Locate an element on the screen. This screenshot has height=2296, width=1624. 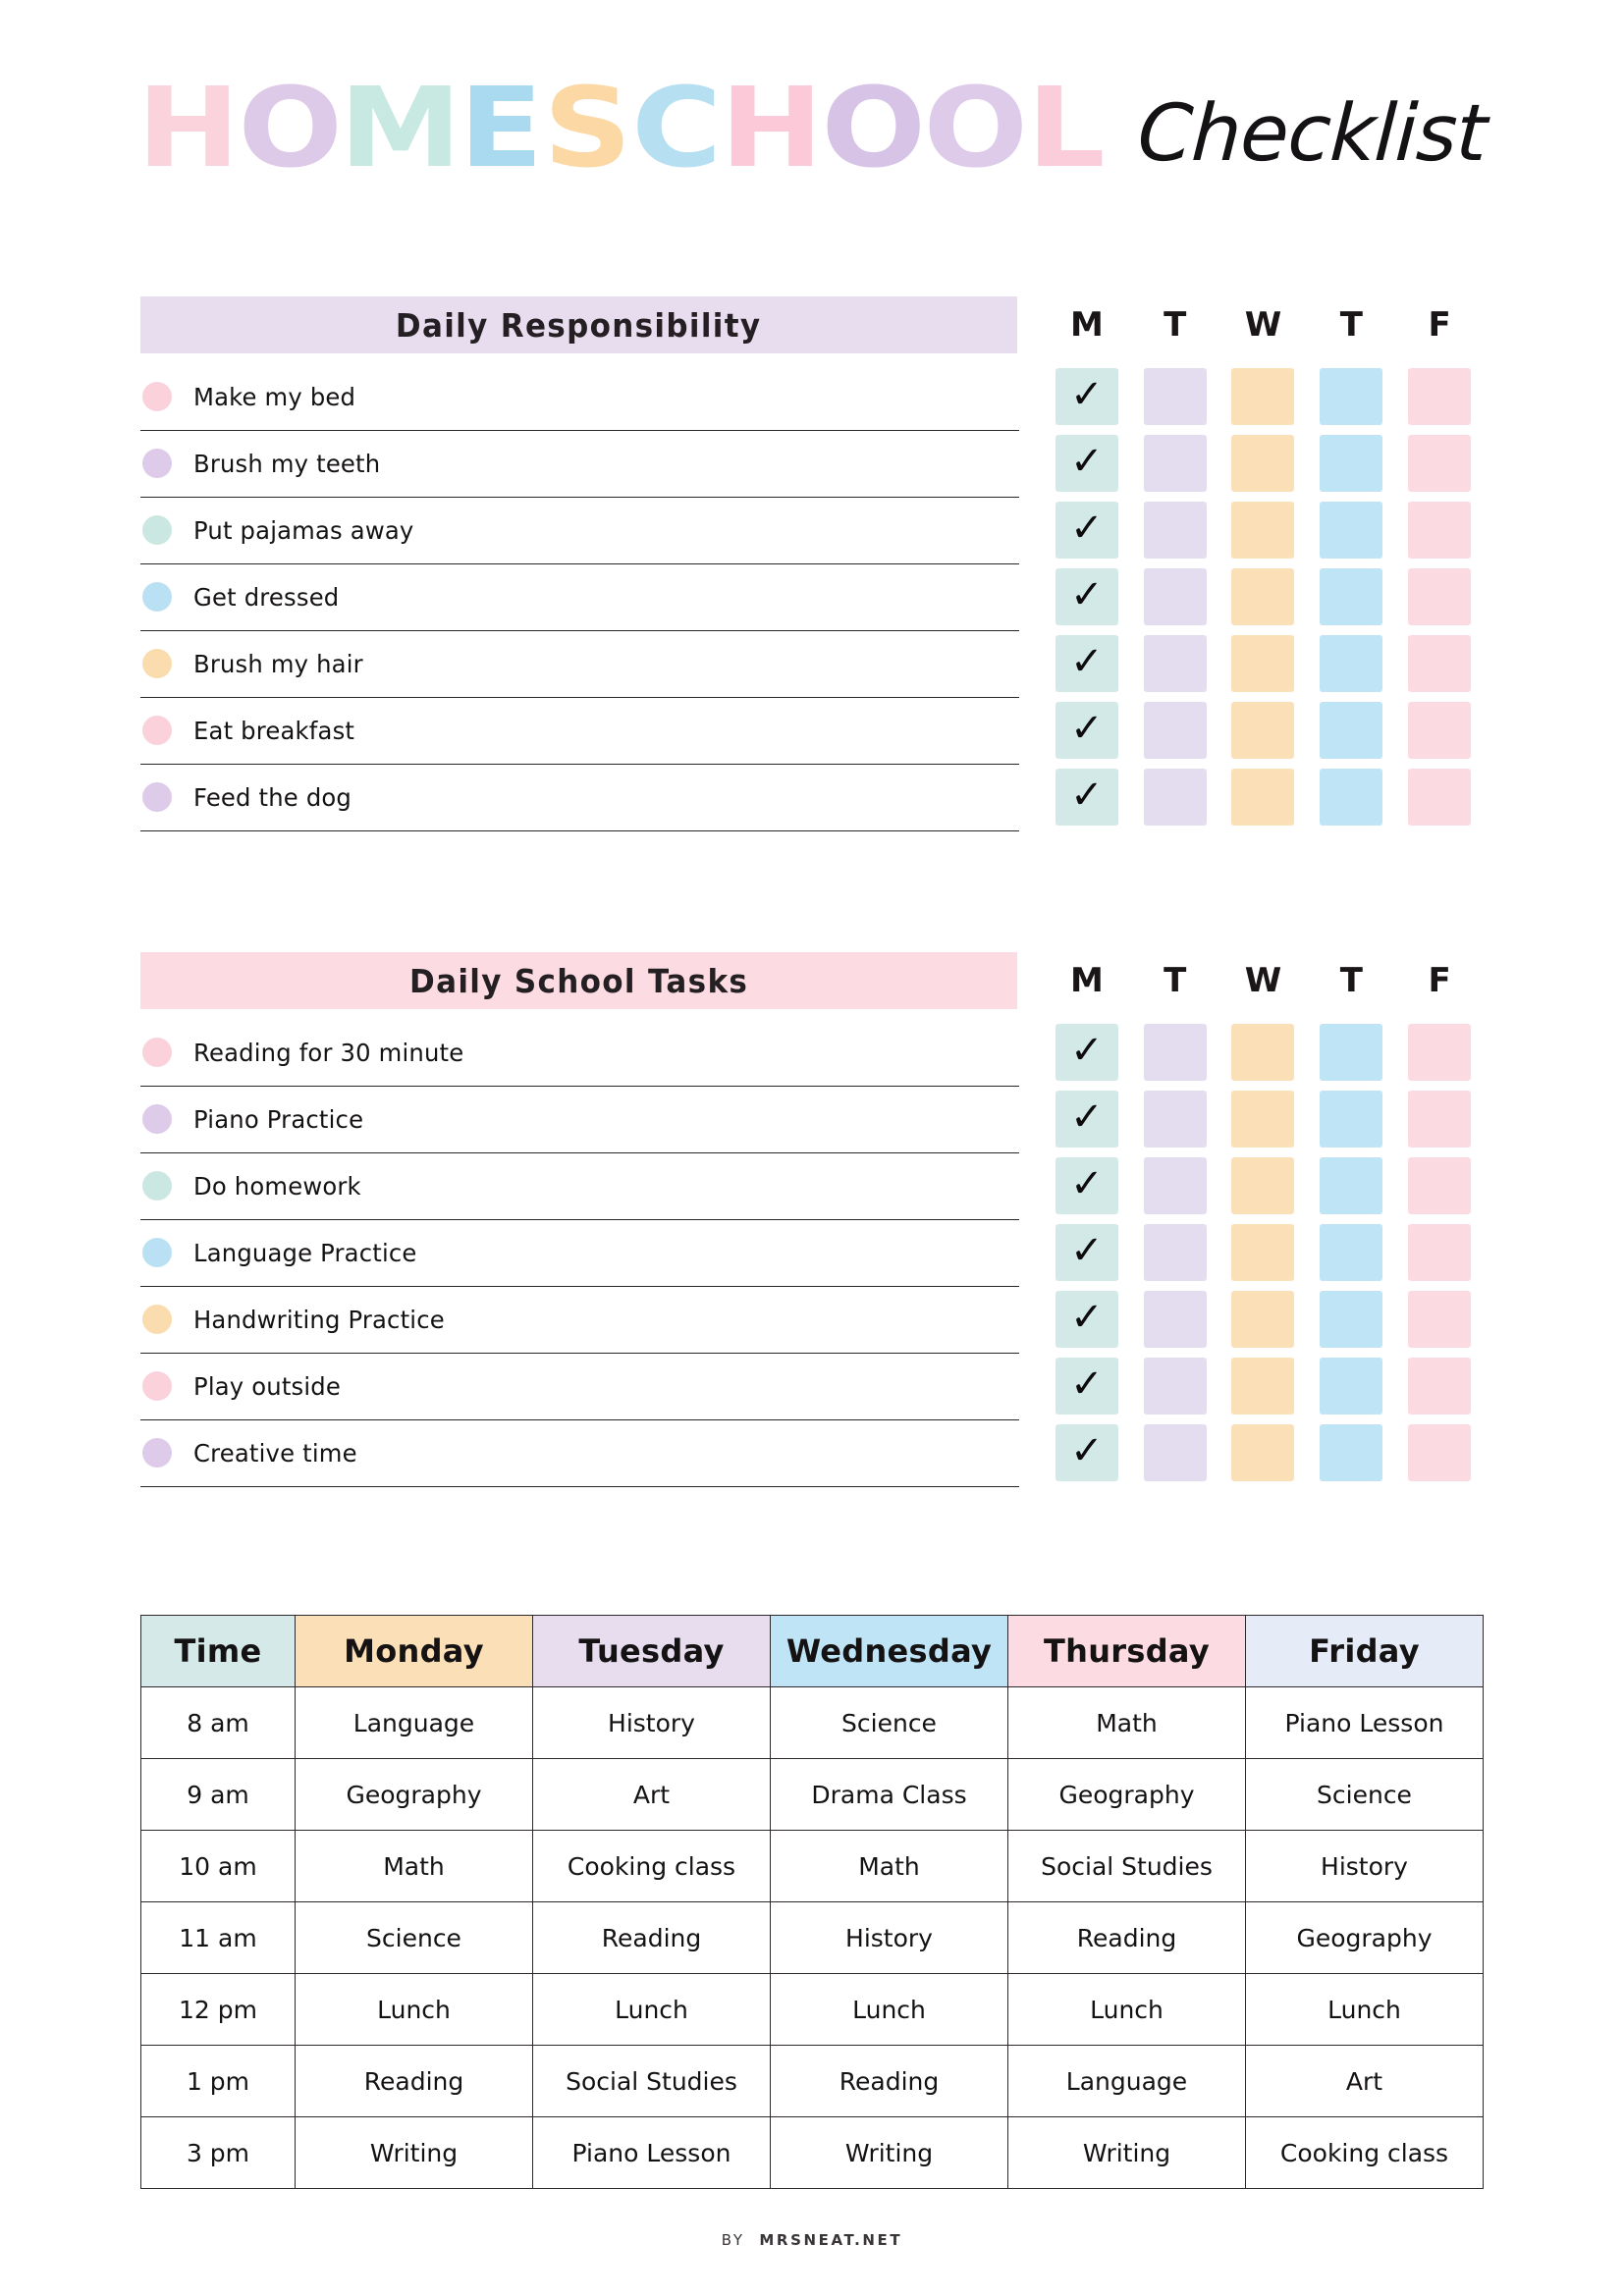
schedule-subject-cell: Art is located at coordinates (651, 1795).